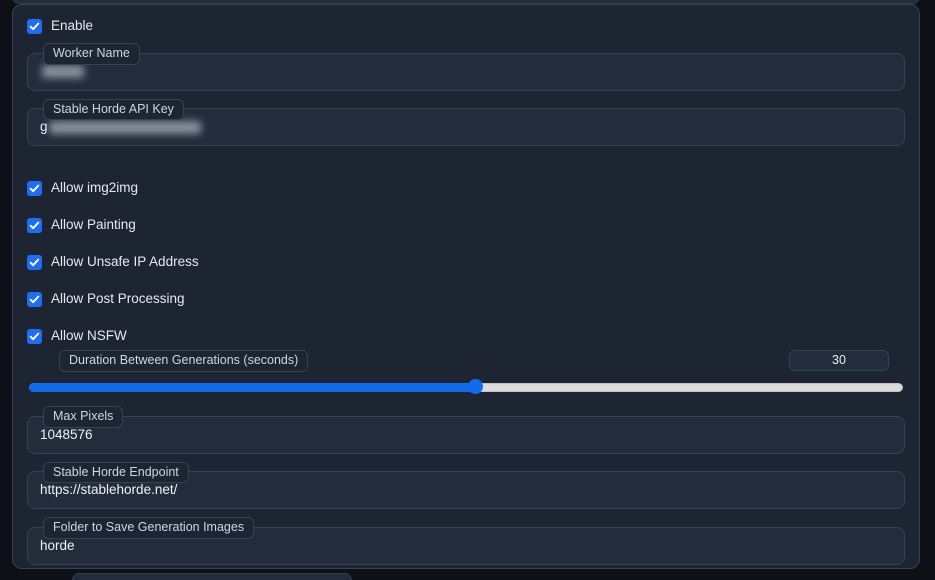 The width and height of the screenshot is (935, 580). Describe the element at coordinates (66, 434) in the screenshot. I see `max-pixels-value: 1048576` at that location.